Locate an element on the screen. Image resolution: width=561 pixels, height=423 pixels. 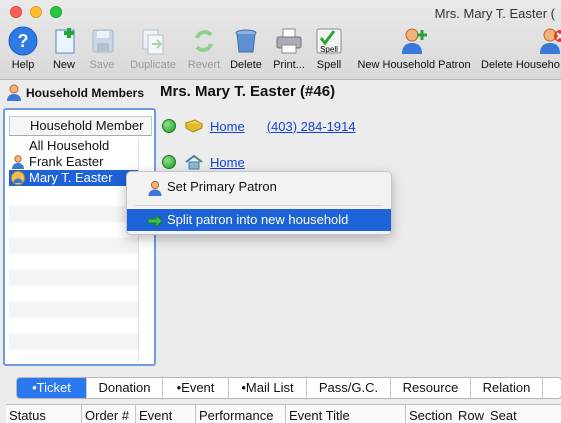
column-header-event-title: Event Title is located at coordinates (346, 414).